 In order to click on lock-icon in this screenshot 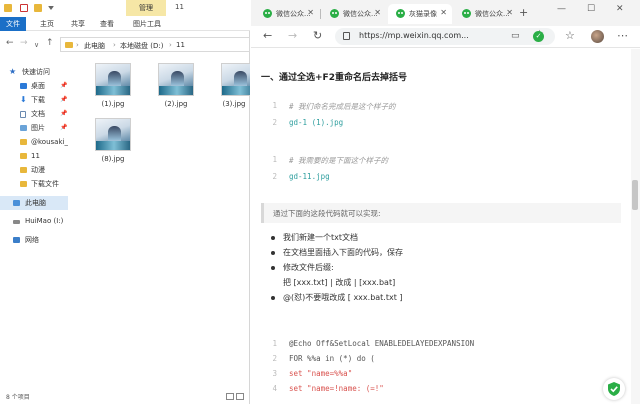, I will do `click(346, 36)`.